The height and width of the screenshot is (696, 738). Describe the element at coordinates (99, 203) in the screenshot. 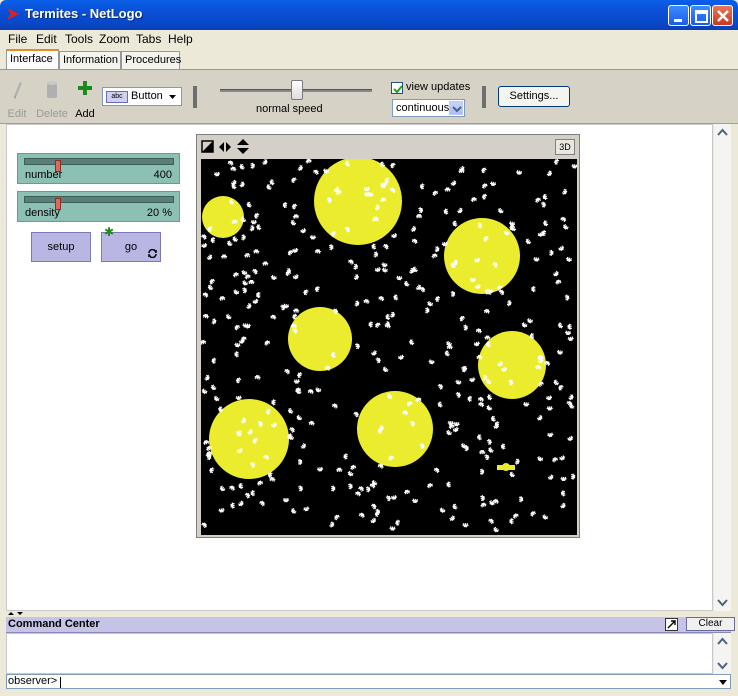

I see `density-slider-track` at that location.